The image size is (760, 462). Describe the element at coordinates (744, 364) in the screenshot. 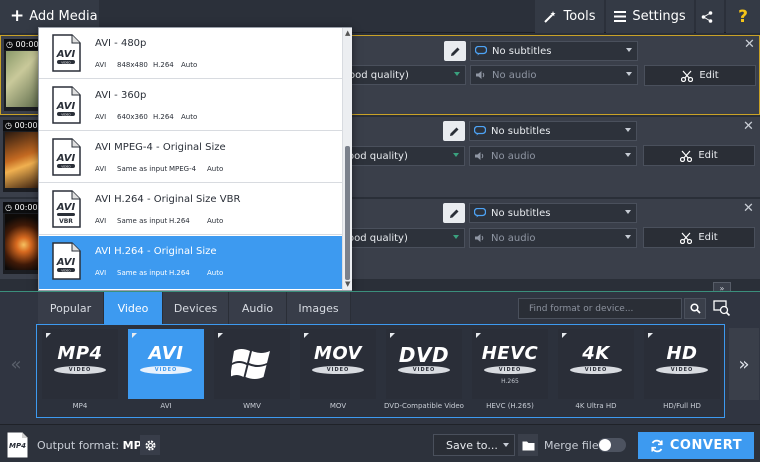

I see `carousel-next-button: »` at that location.